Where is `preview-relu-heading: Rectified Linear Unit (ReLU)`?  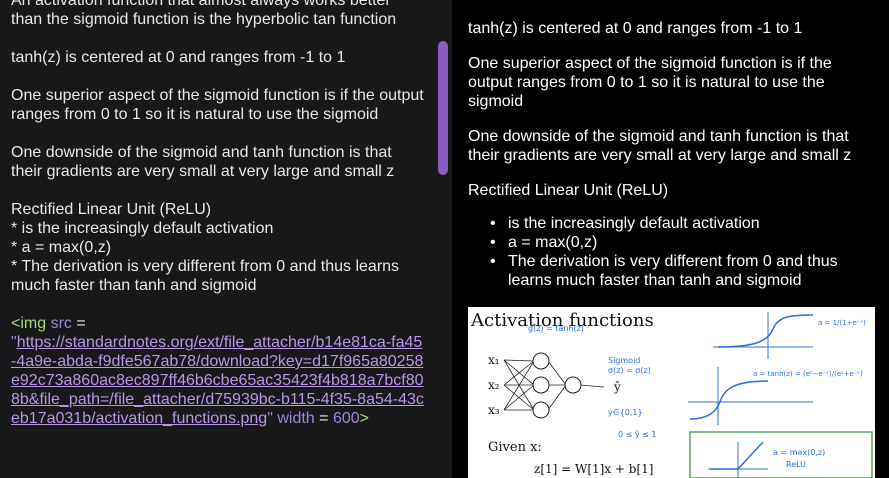
preview-relu-heading: Rectified Linear Unit (ReLU) is located at coordinates (668, 190).